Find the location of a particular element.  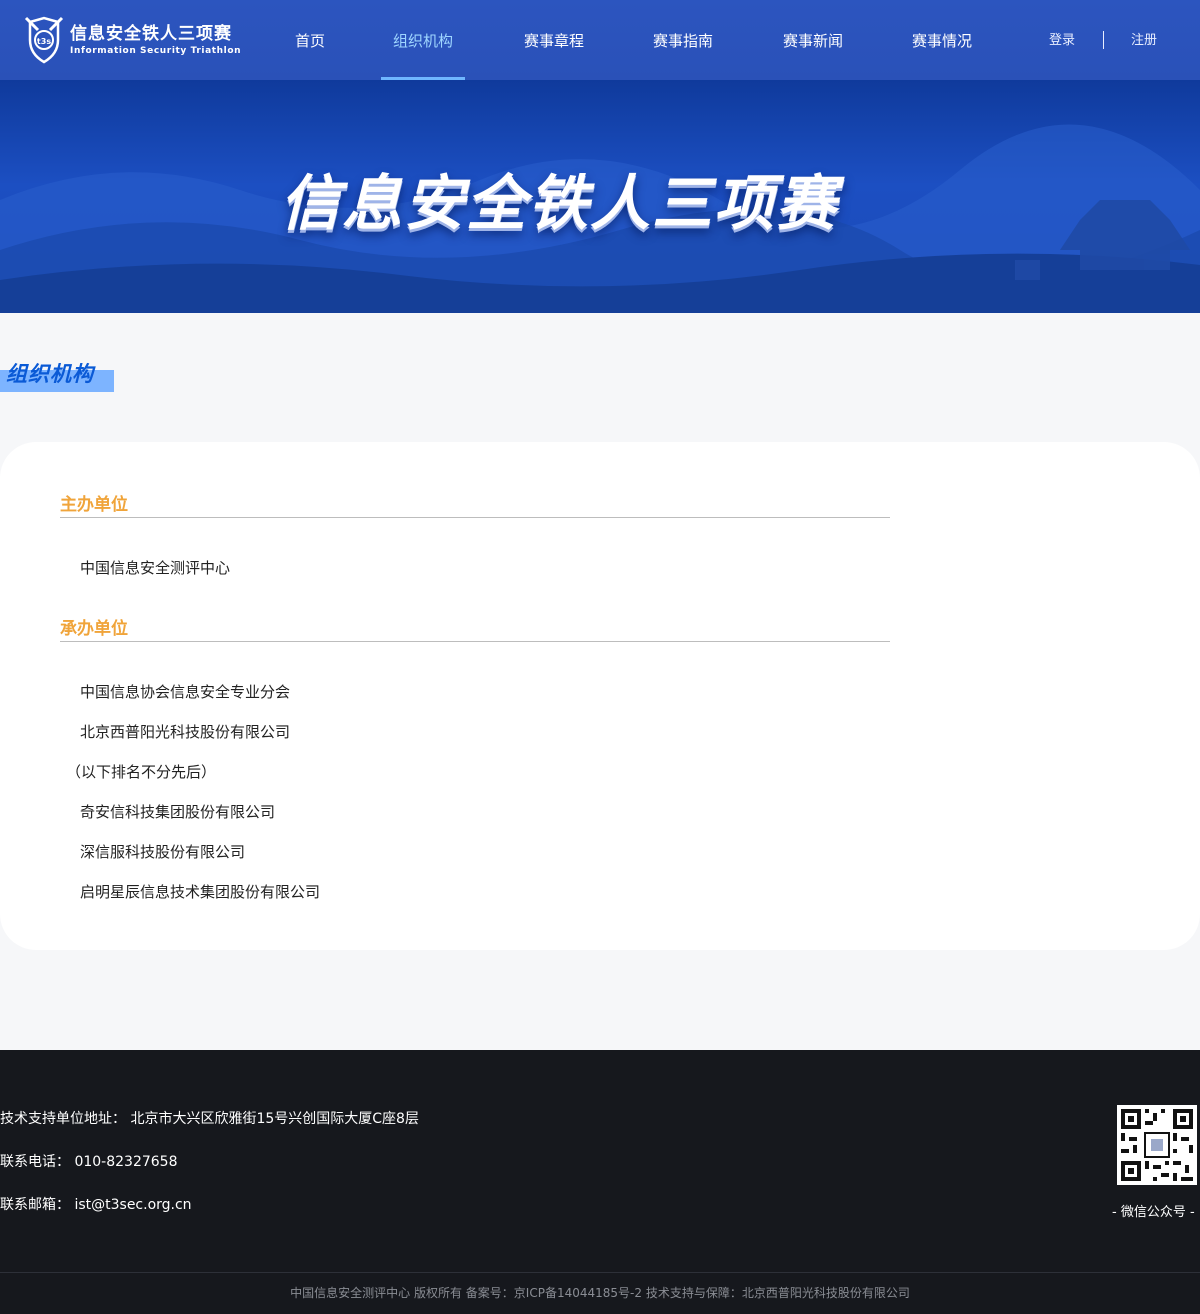

logo-subtitle: Information Security Triathlon is located at coordinates (156, 51).